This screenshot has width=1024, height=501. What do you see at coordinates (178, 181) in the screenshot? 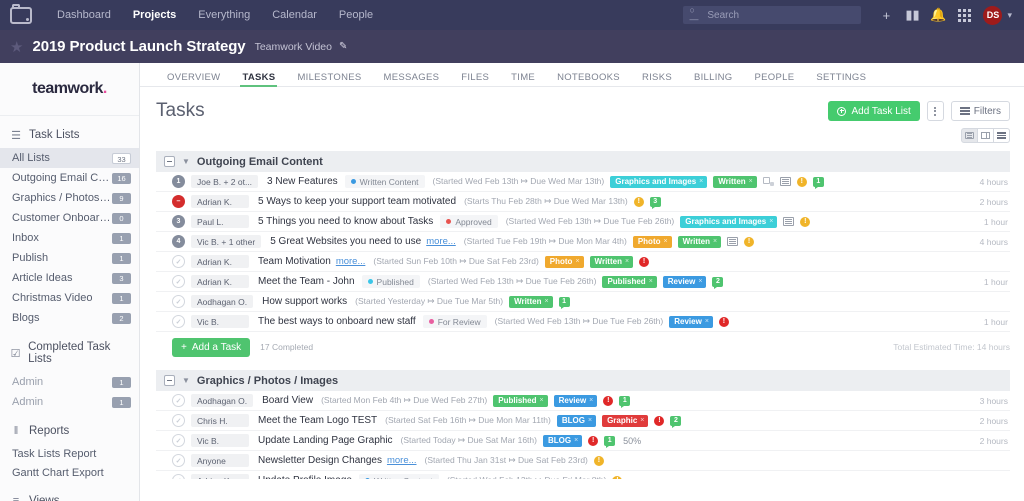
I see `task-checkbox: 1` at bounding box center [178, 181].